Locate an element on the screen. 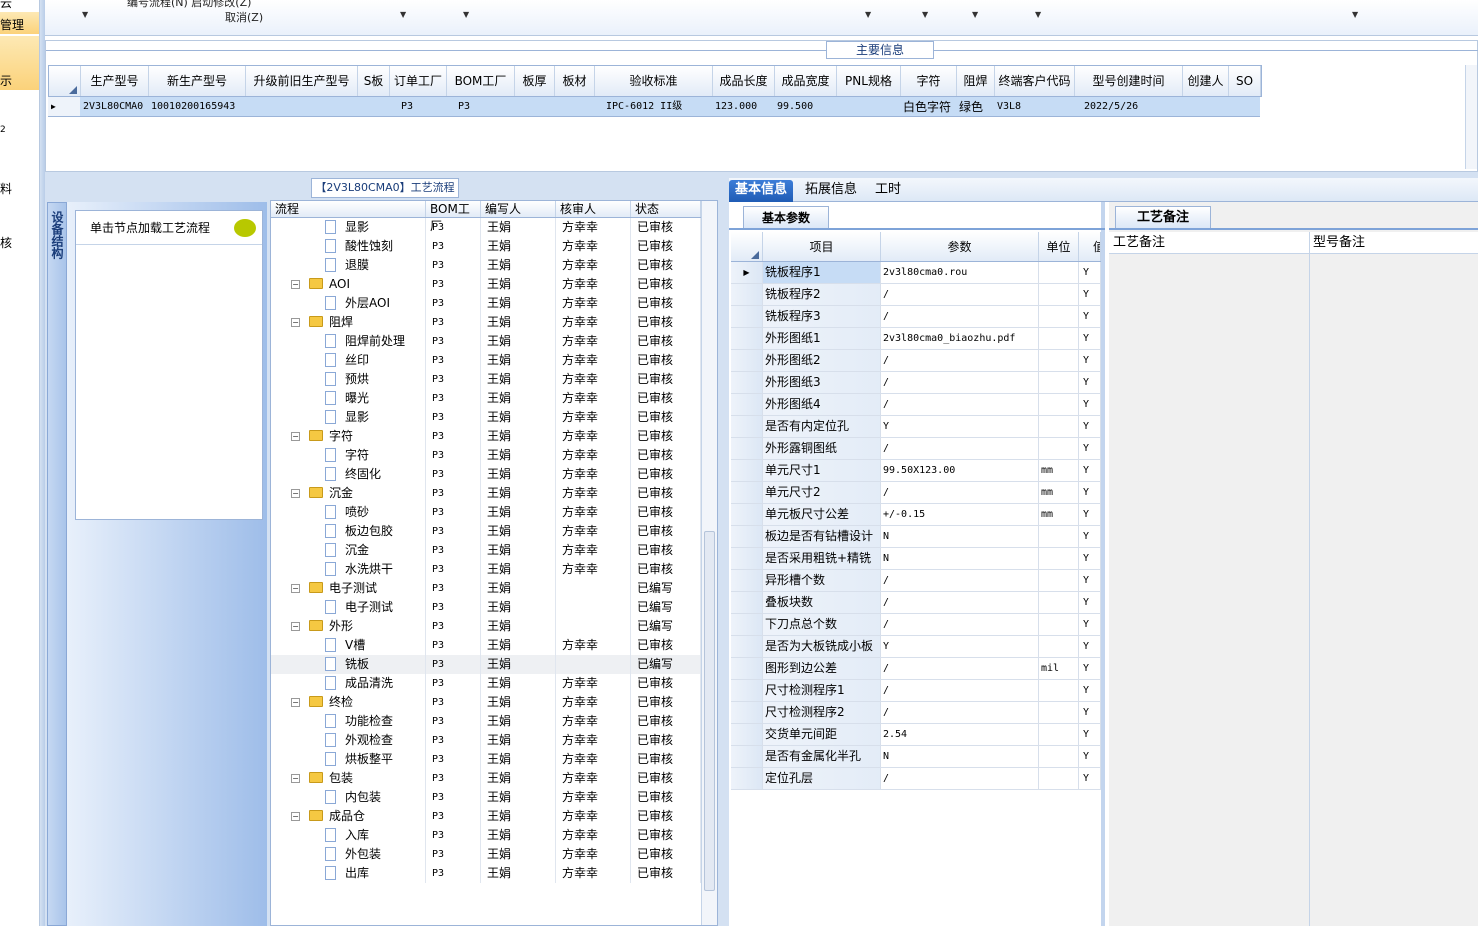  col-header: 核审人 is located at coordinates (593, 209).